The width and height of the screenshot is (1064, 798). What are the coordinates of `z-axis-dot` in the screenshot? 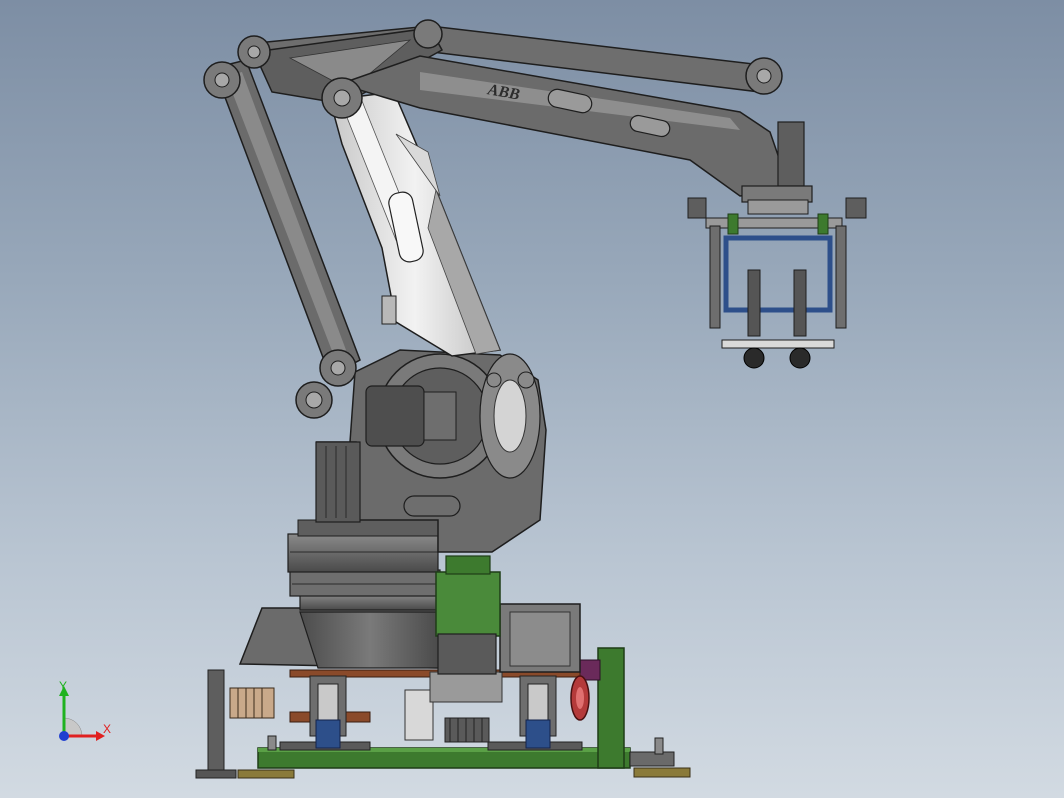 It's located at (64, 736).